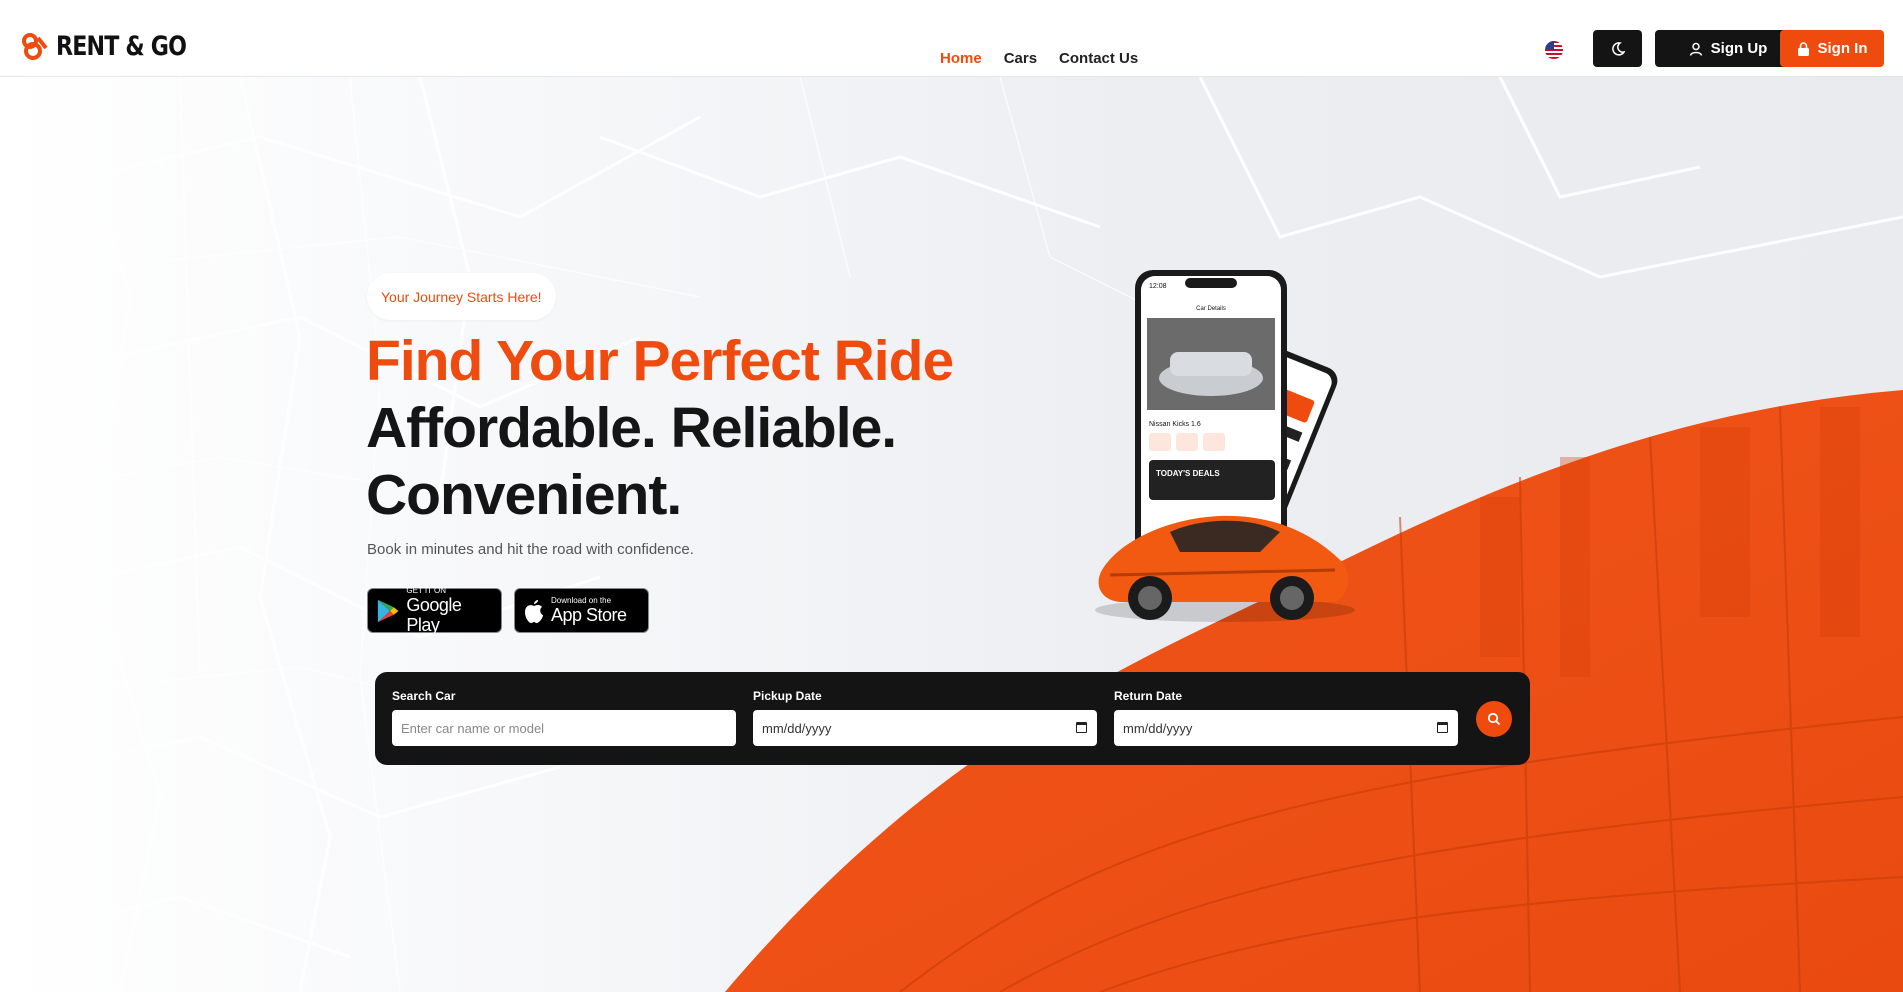 The height and width of the screenshot is (992, 1903). What do you see at coordinates (388, 610) in the screenshot?
I see `google-play-icon` at bounding box center [388, 610].